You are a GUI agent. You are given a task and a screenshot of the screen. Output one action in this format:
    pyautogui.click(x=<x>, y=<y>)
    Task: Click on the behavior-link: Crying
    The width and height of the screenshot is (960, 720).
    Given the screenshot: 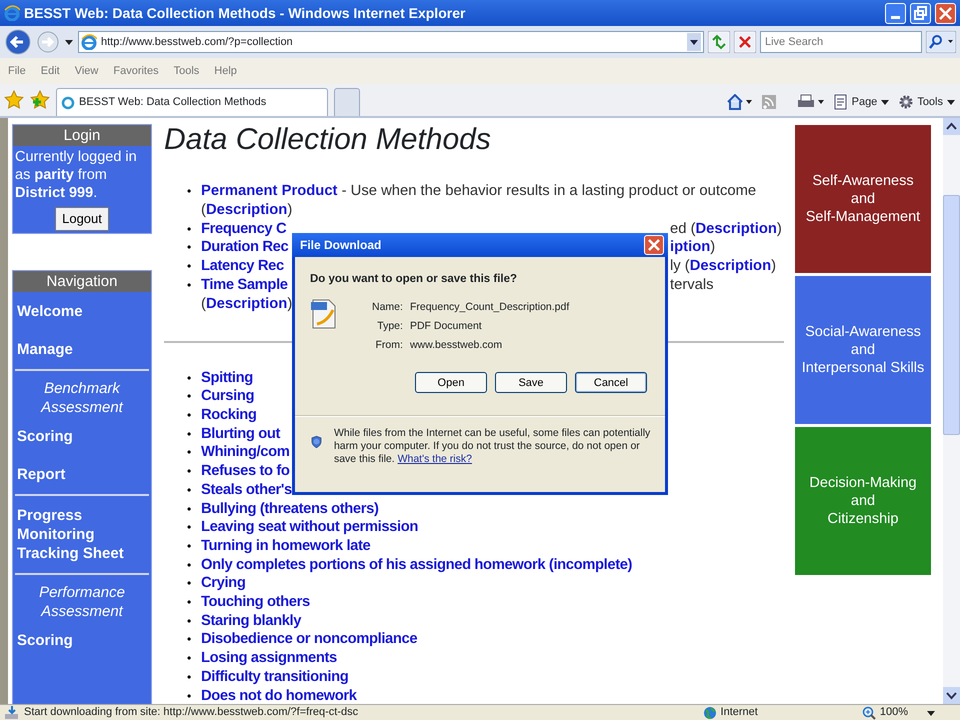 What is the action you would take?
    pyautogui.click(x=223, y=584)
    